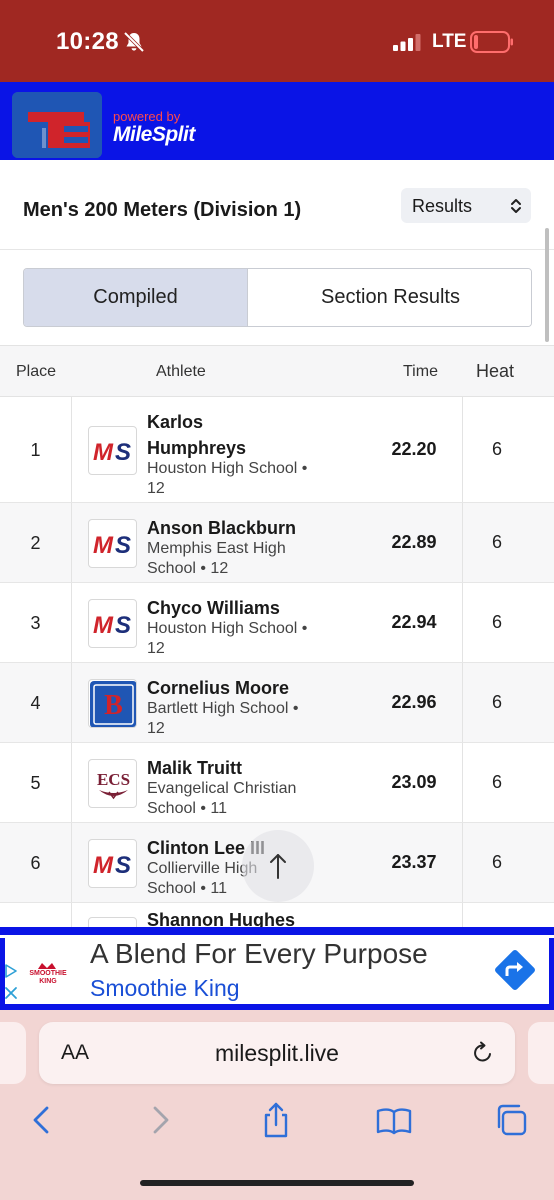  I want to click on ad-choices-icon, so click(11, 971).